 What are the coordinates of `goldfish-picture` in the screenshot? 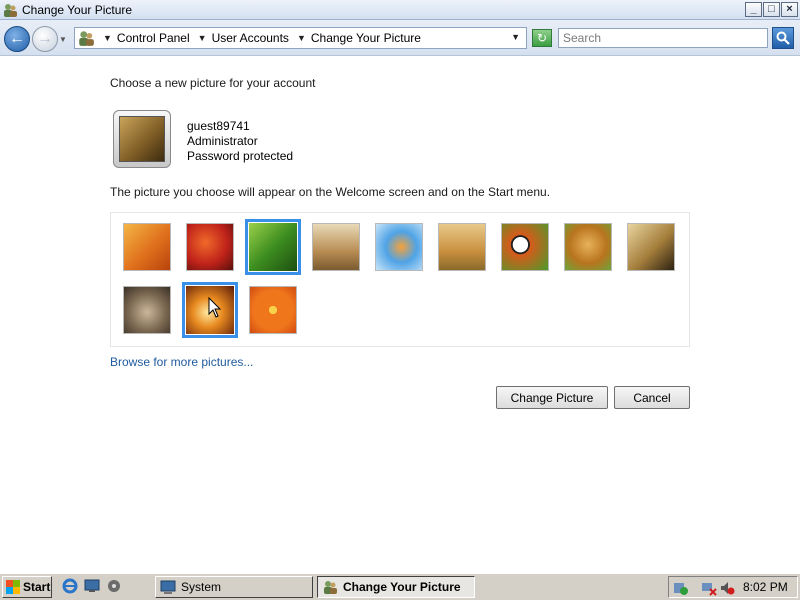 It's located at (399, 247).